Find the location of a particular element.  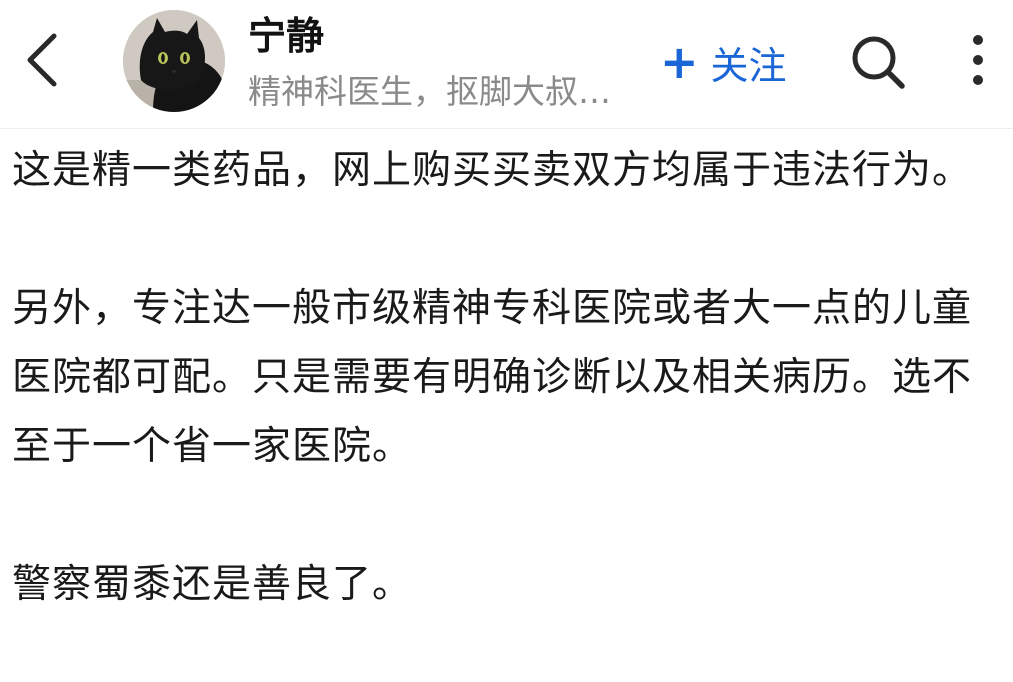

answer-paragraph: 警察蜀黍还是善良了。 is located at coordinates (212, 584).